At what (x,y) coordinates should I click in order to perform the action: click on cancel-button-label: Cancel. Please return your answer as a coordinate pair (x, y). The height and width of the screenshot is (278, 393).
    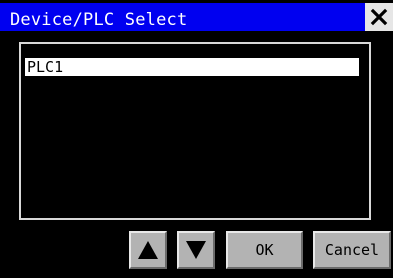
    Looking at the image, I should click on (352, 250).